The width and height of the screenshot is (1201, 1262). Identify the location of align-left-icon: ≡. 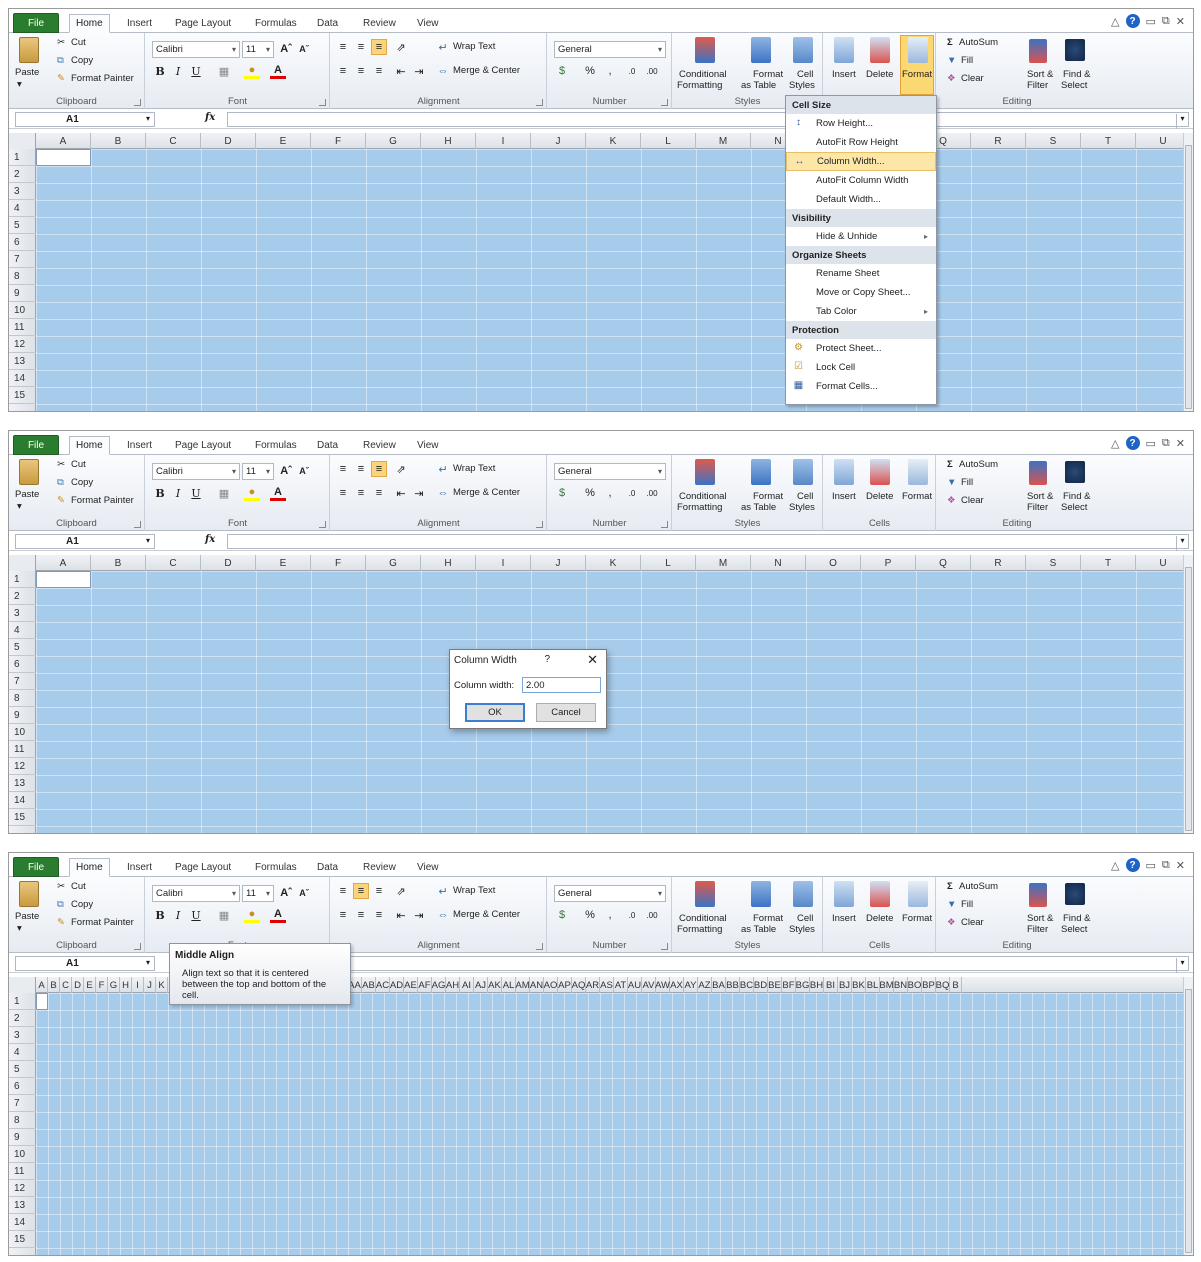
(343, 71).